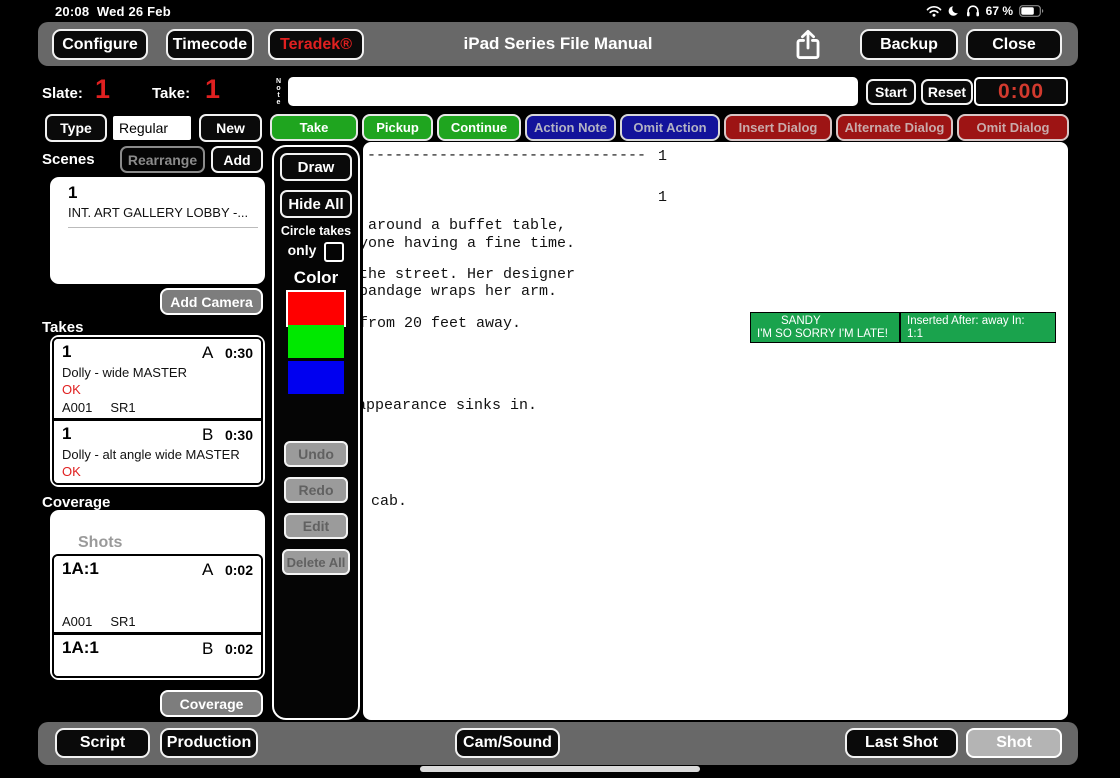 This screenshot has height=778, width=1120. I want to click on new-button: New, so click(230, 128).